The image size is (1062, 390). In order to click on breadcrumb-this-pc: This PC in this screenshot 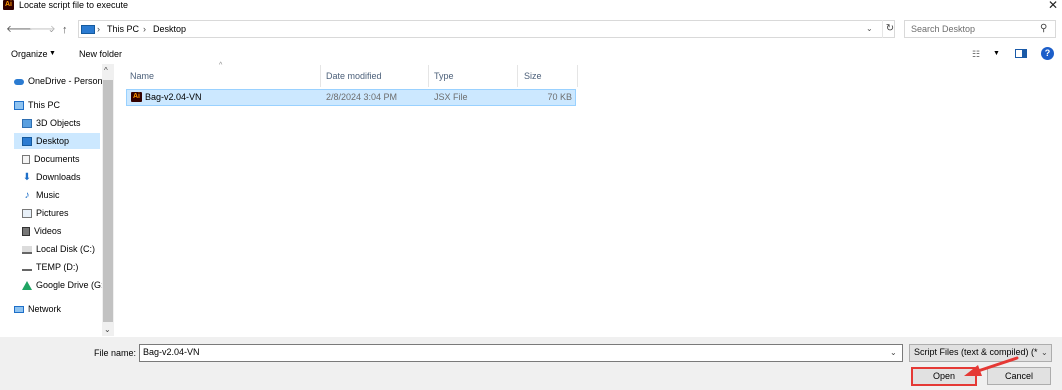, I will do `click(123, 29)`.